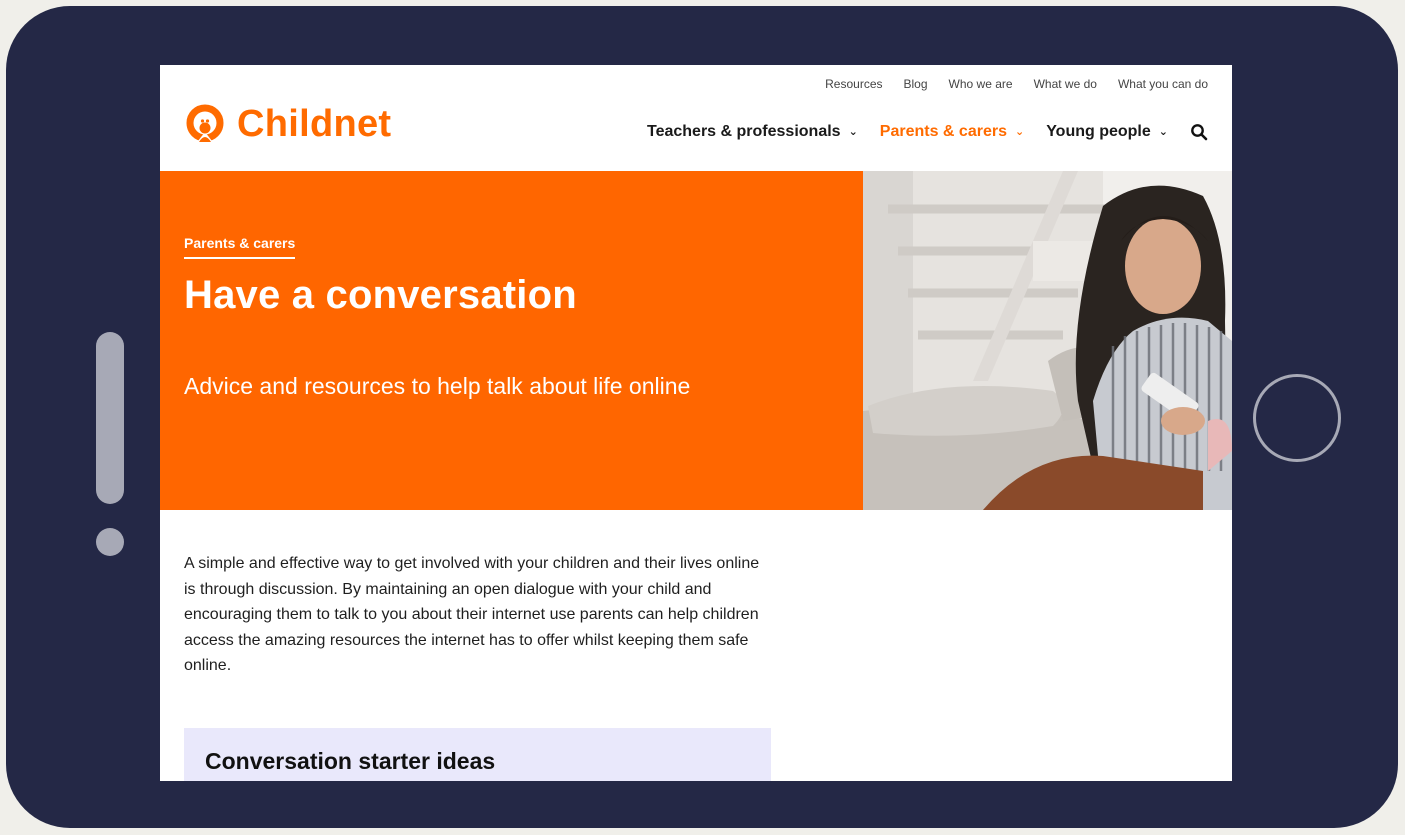 The height and width of the screenshot is (835, 1405). I want to click on search-icon, so click(1199, 132).